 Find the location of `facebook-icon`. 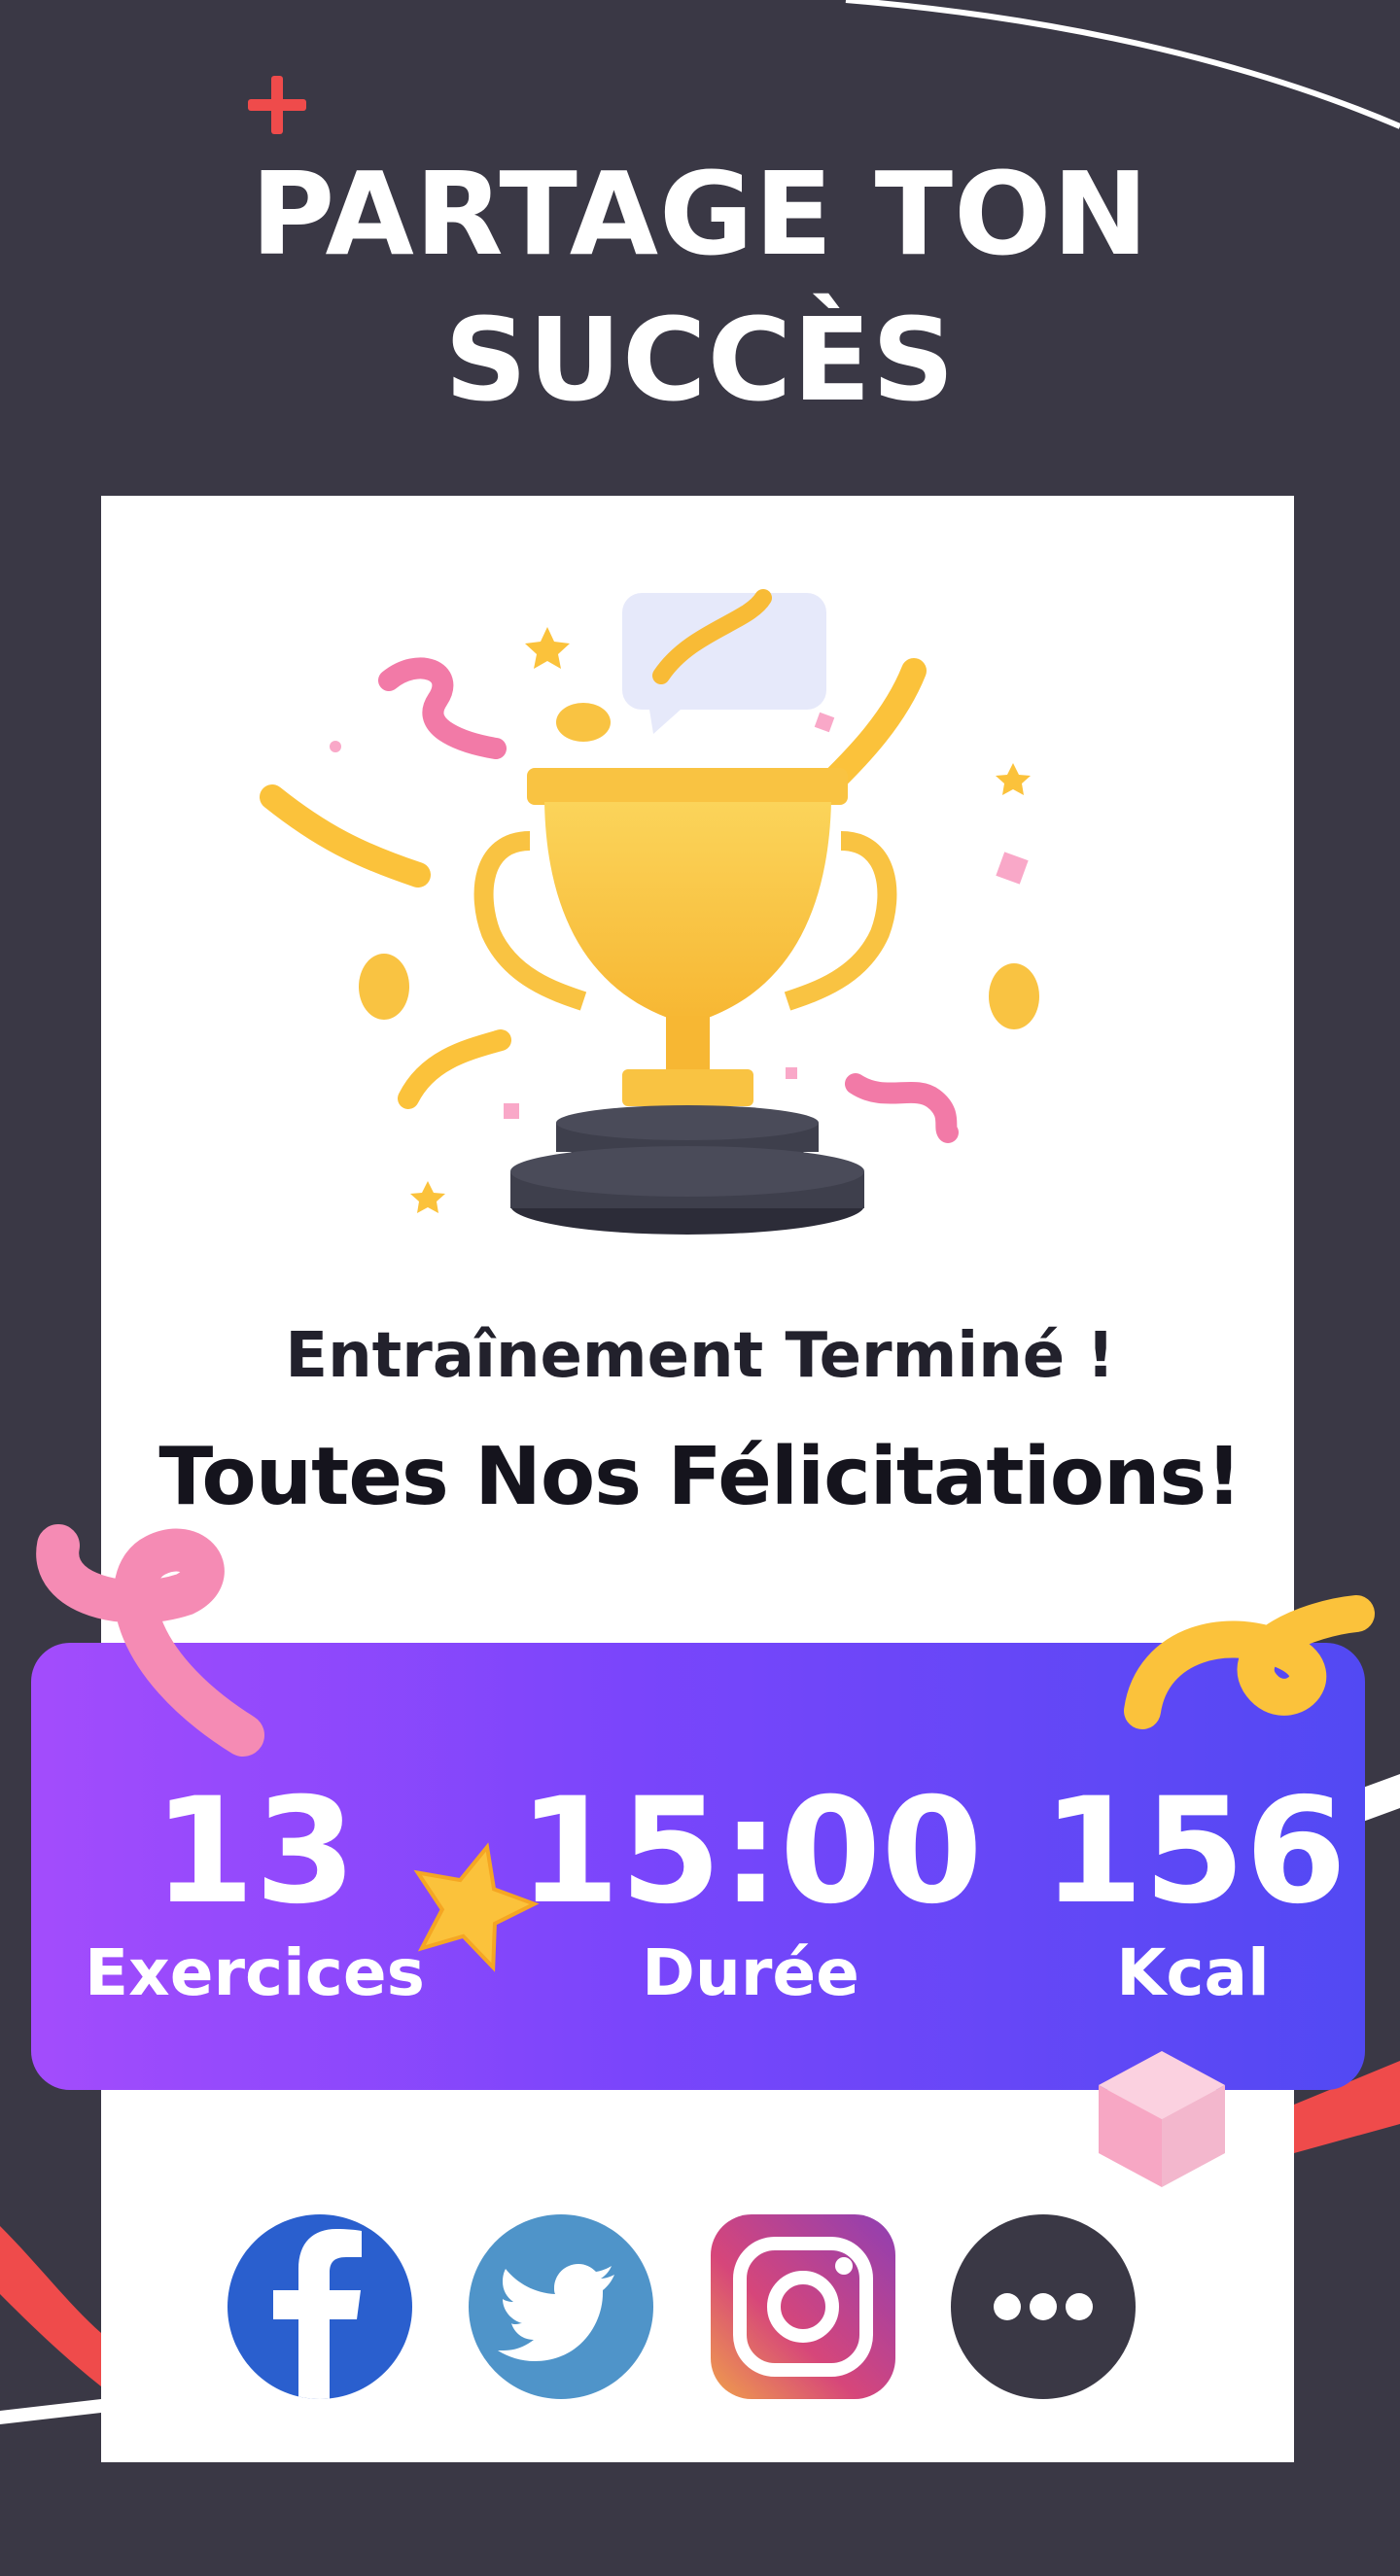

facebook-icon is located at coordinates (320, 2306).